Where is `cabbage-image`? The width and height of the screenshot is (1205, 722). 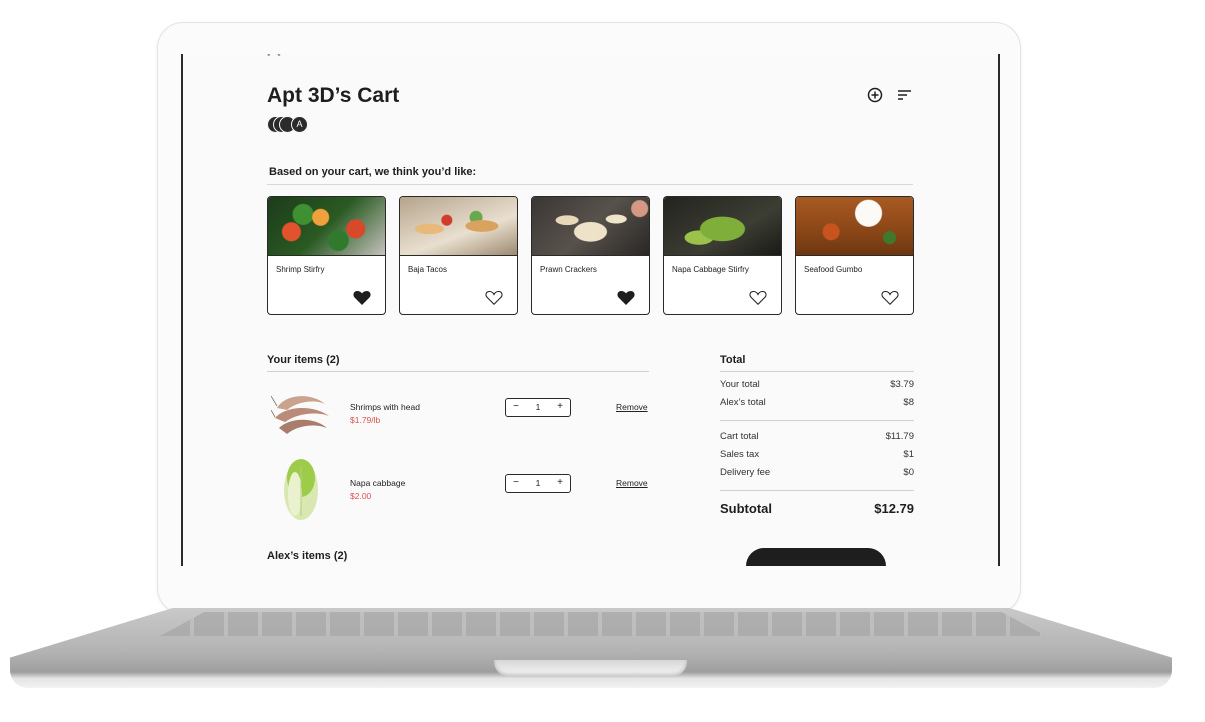
cabbage-image is located at coordinates (301, 489).